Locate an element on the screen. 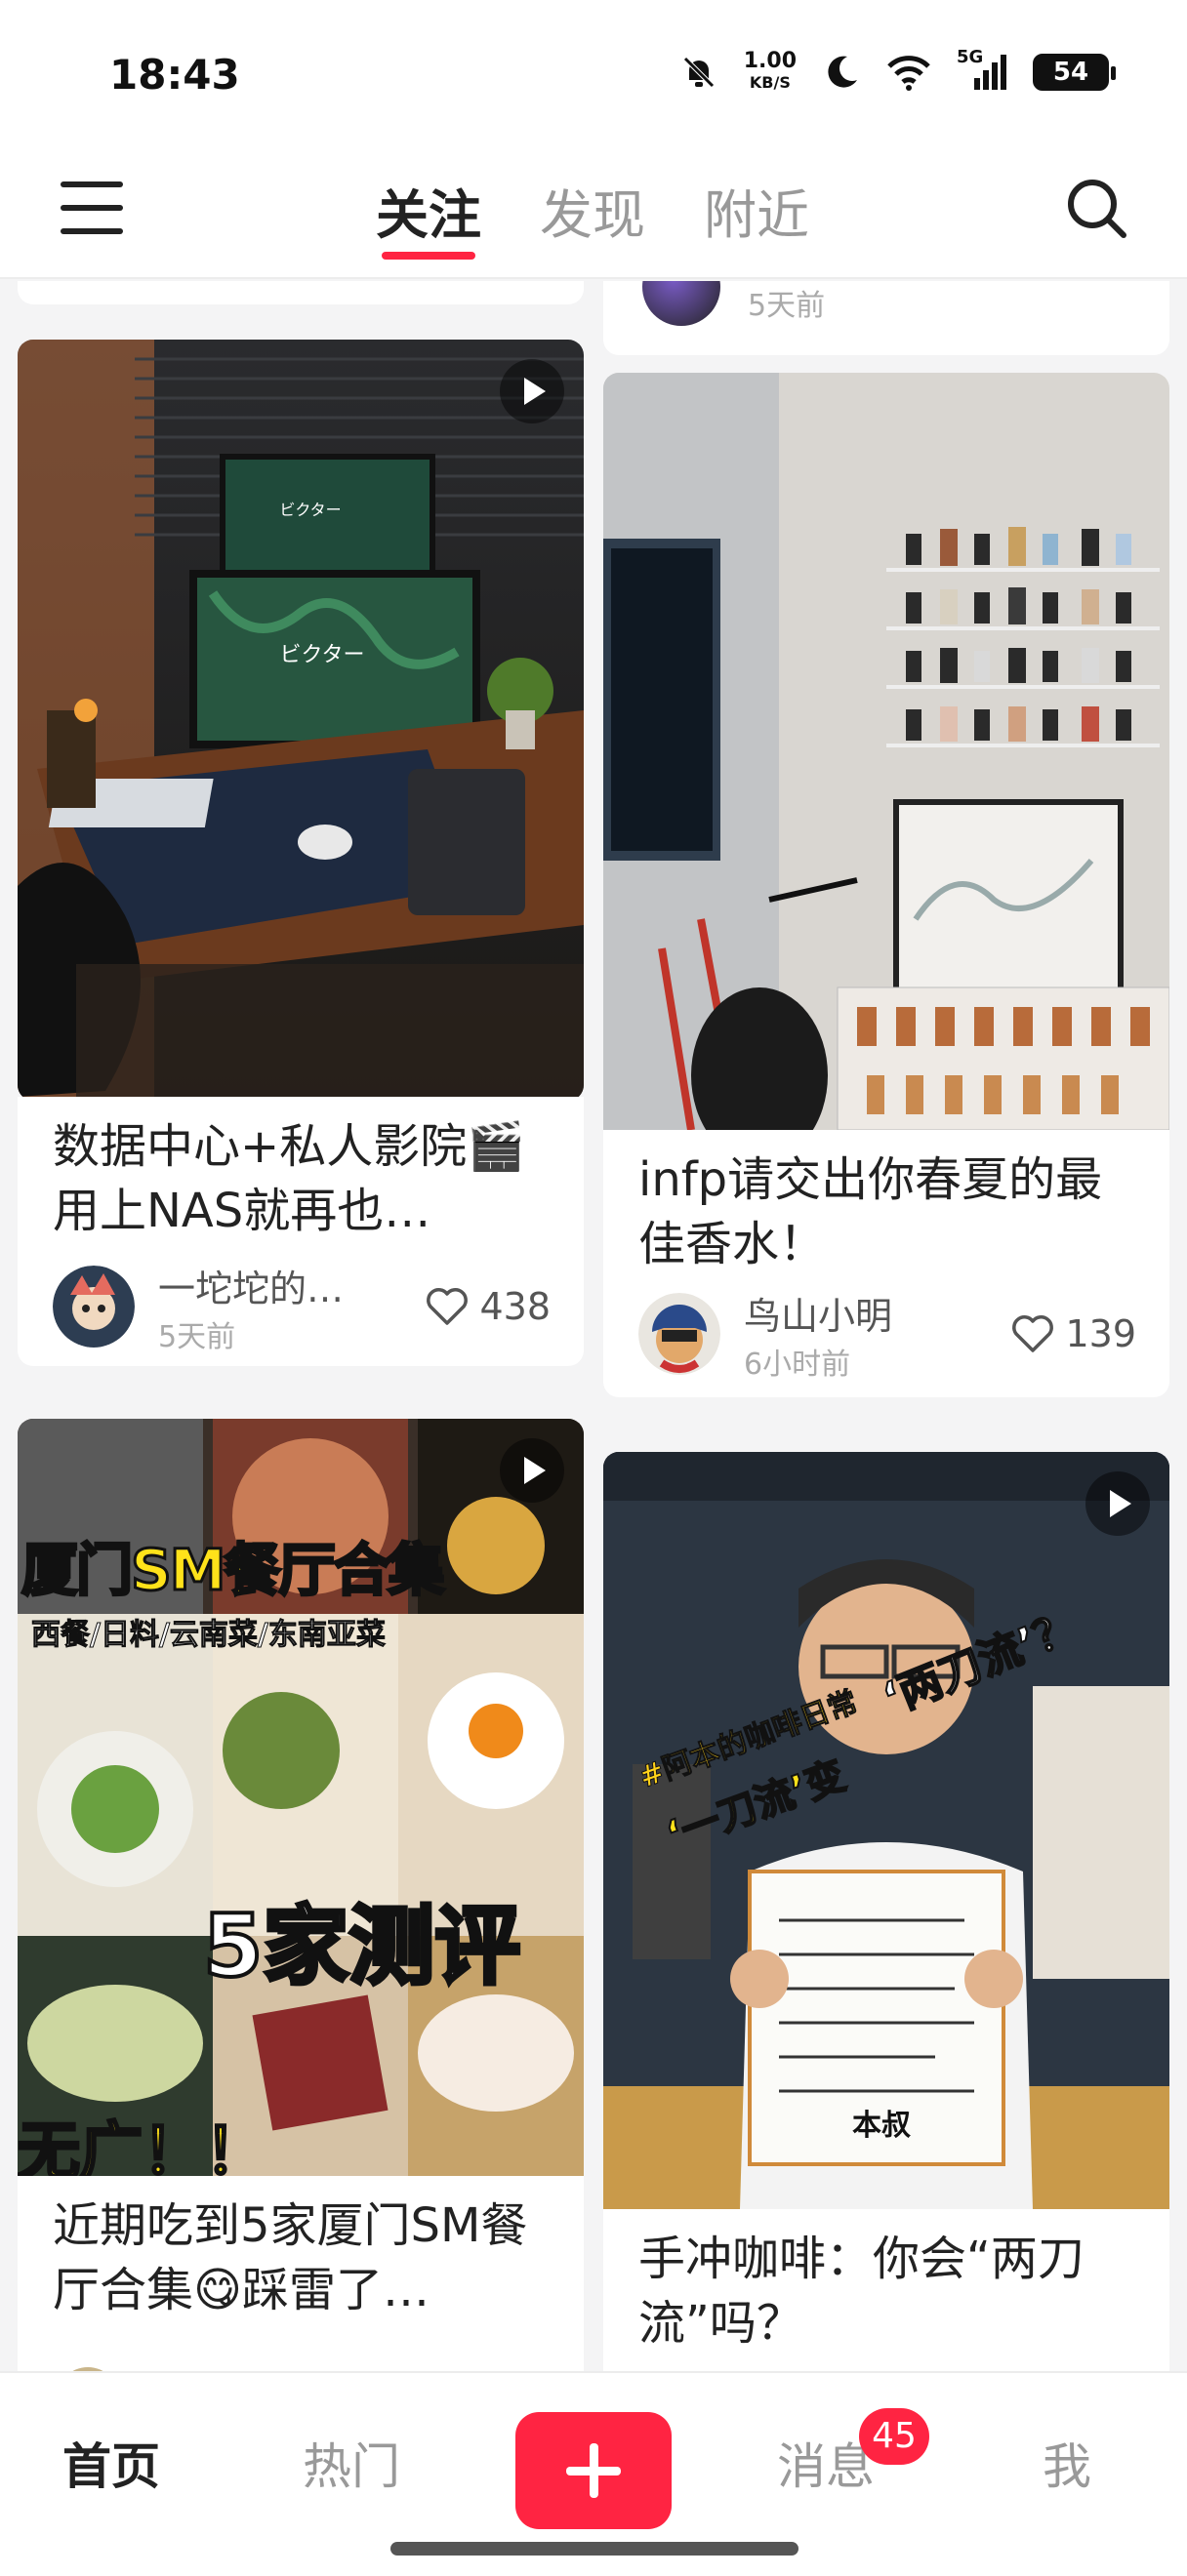  card-title: infp请交出你春夏的最佳香水！ is located at coordinates (886, 1203).